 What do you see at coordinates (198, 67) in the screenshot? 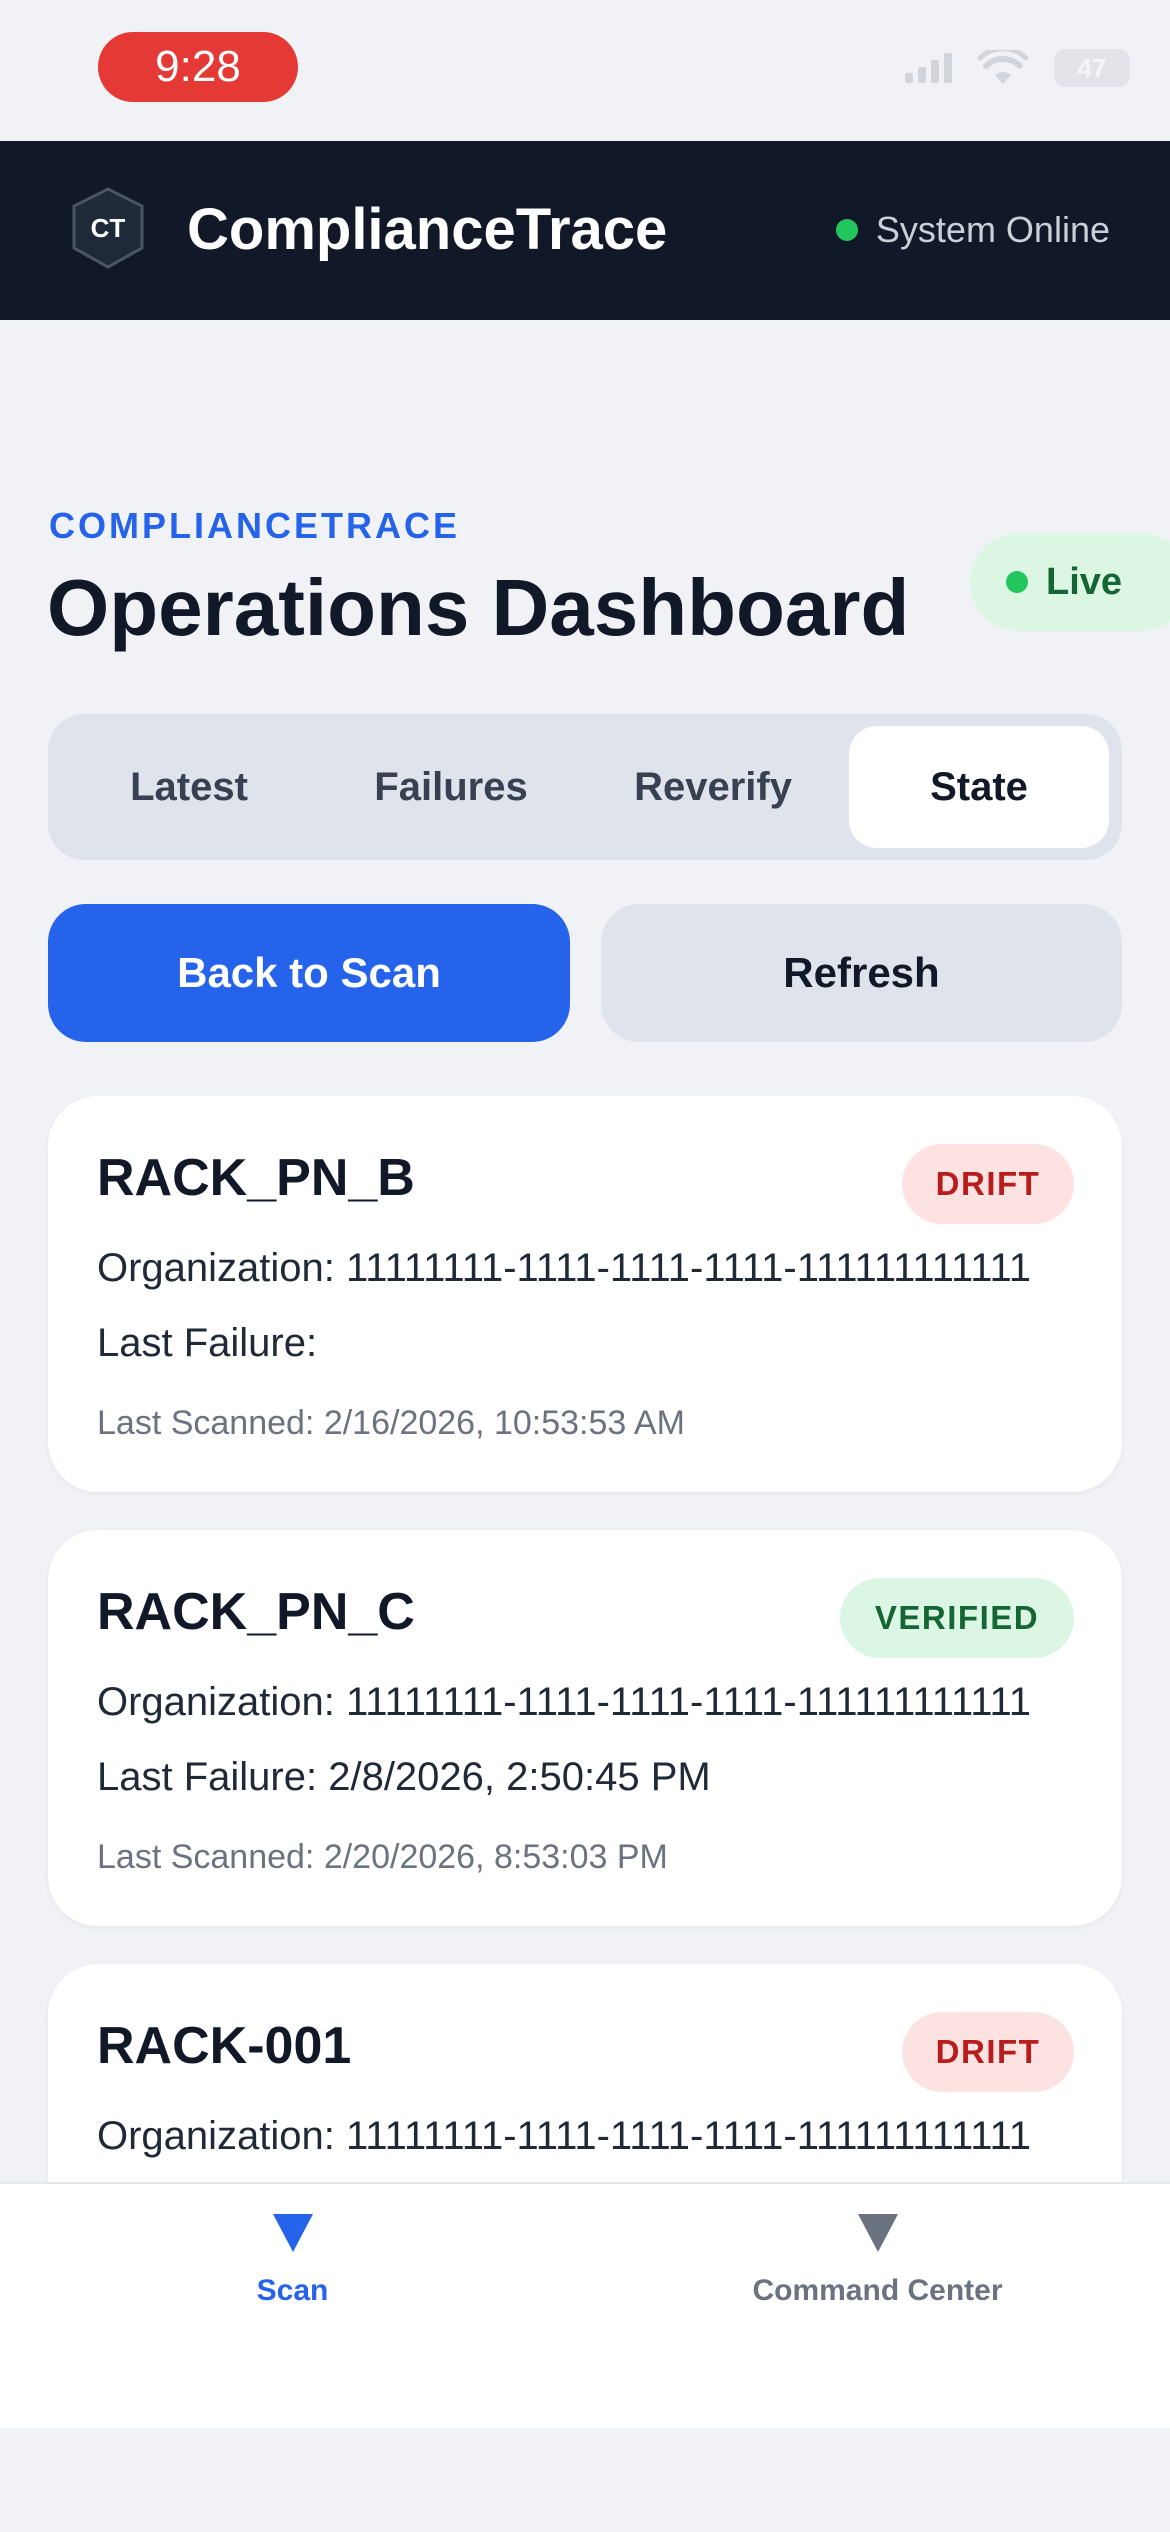
I see `status-time: 9:28` at bounding box center [198, 67].